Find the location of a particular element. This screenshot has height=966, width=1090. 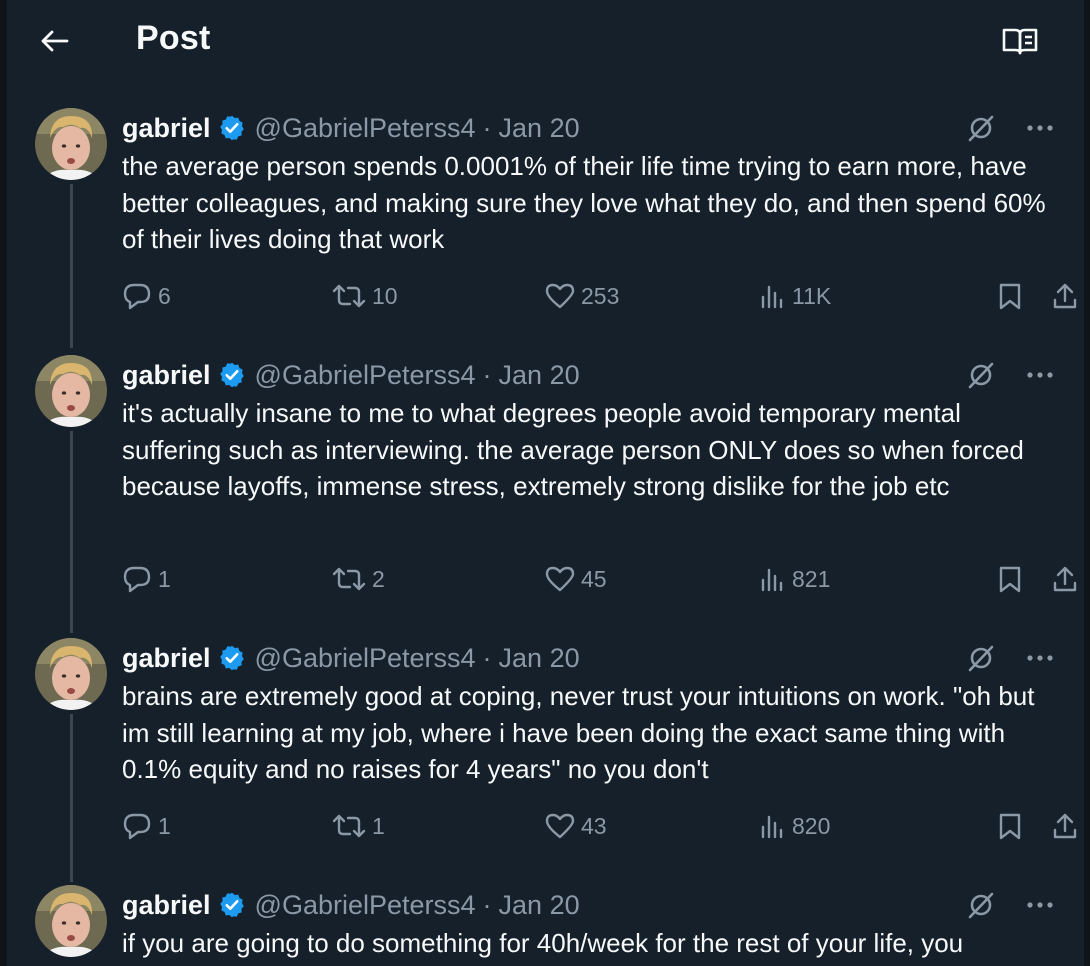

tweet-actions: 1 1 43 820 is located at coordinates (603, 826).